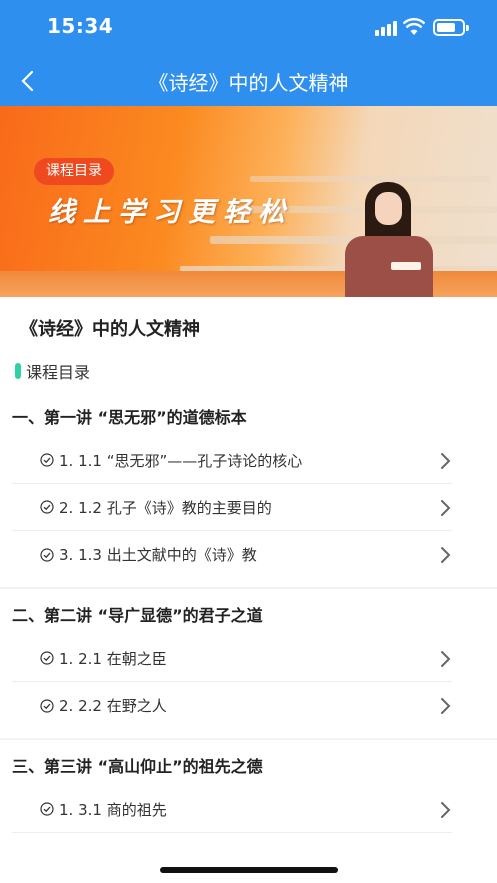 The width and height of the screenshot is (497, 883). I want to click on chapter-title: 一、第一讲 “思无邪”的道德标本, so click(129, 417).